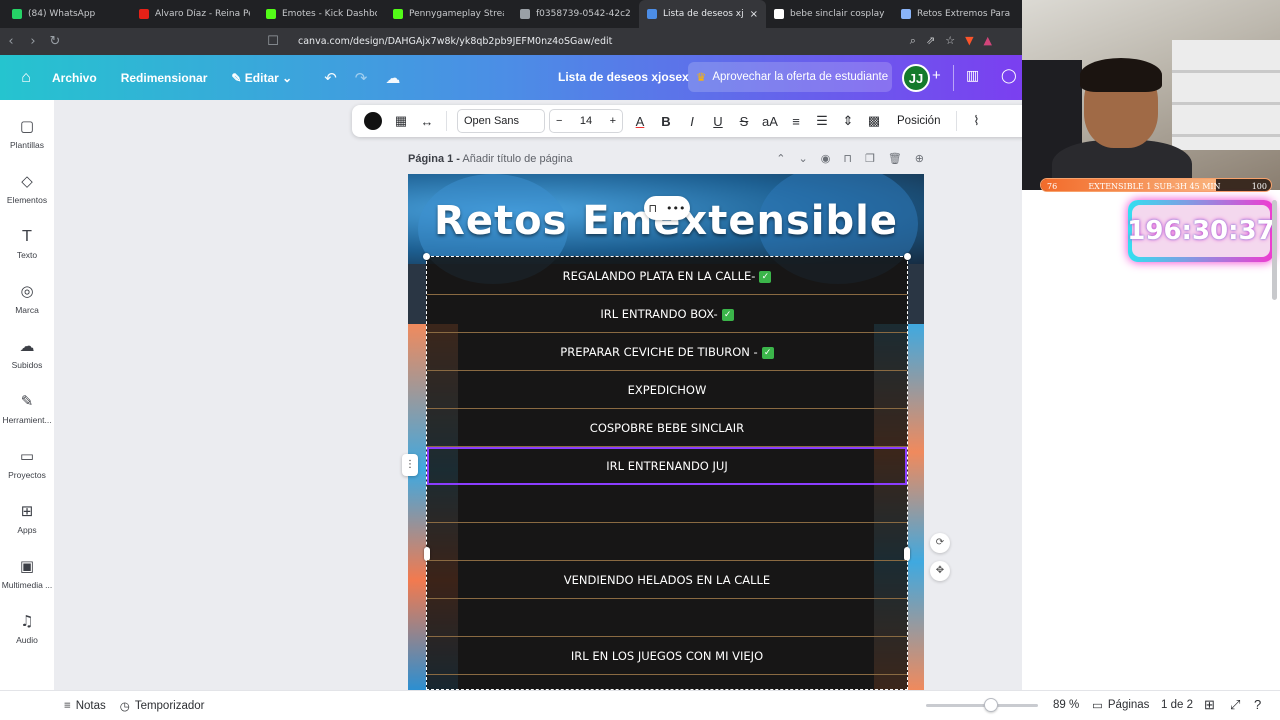 The width and height of the screenshot is (1280, 720). What do you see at coordinates (972, 75) in the screenshot?
I see `insights-icon: ▥` at bounding box center [972, 75].